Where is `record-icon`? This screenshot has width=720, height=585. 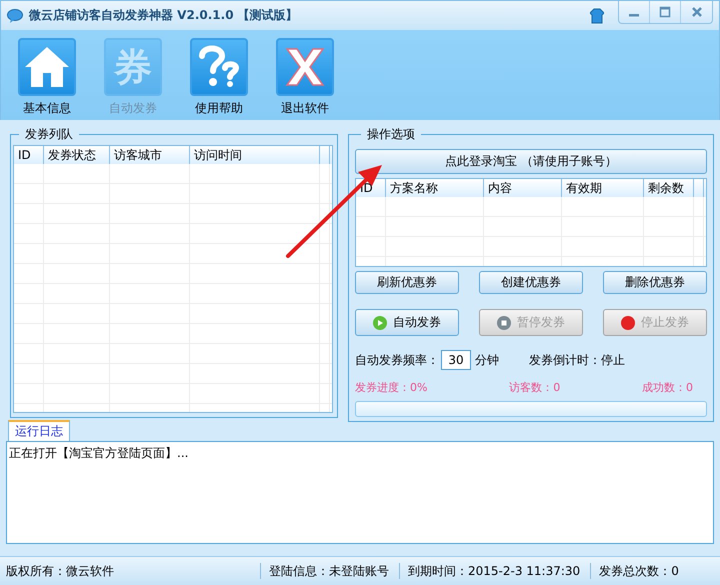 record-icon is located at coordinates (628, 323).